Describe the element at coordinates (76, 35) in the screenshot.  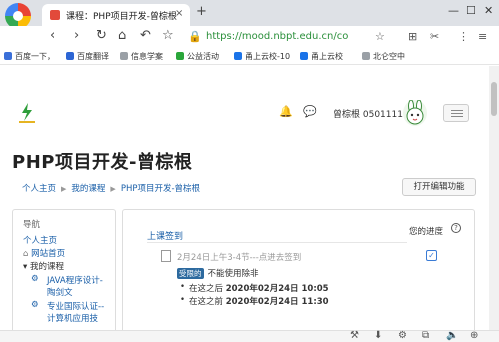
I see `forward-icon: ›` at that location.